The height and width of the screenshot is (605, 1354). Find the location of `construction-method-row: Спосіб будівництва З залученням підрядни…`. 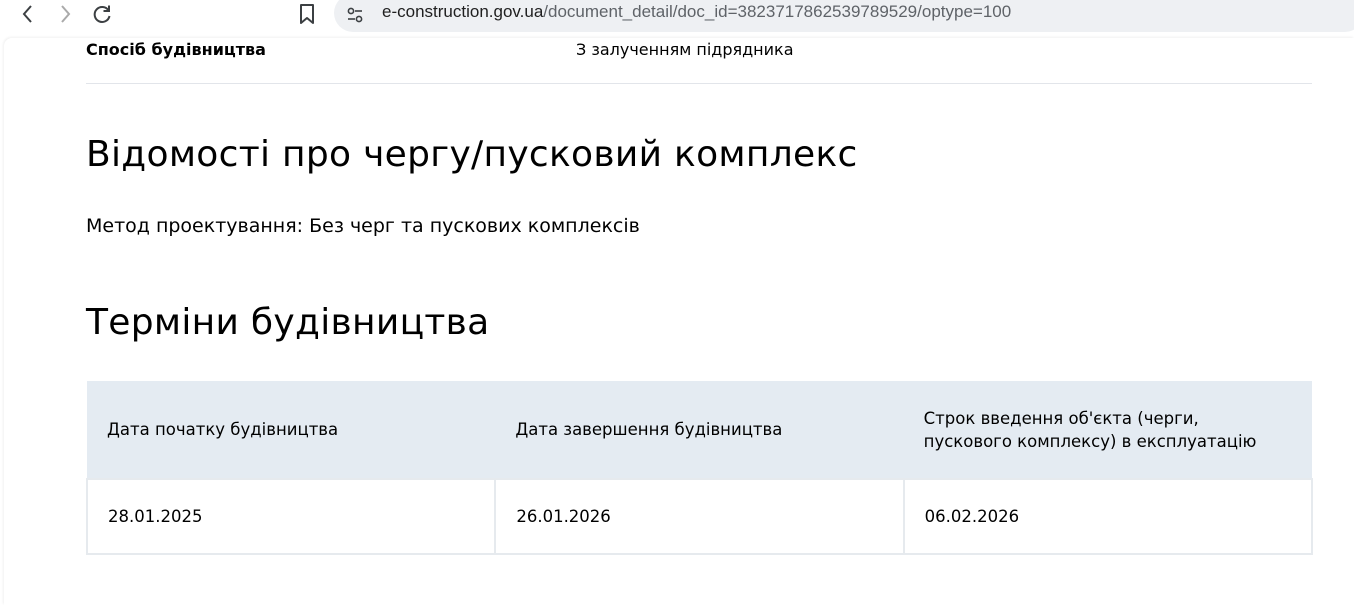

construction-method-row: Спосіб будівництва З залученням підрядни… is located at coordinates (699, 61).